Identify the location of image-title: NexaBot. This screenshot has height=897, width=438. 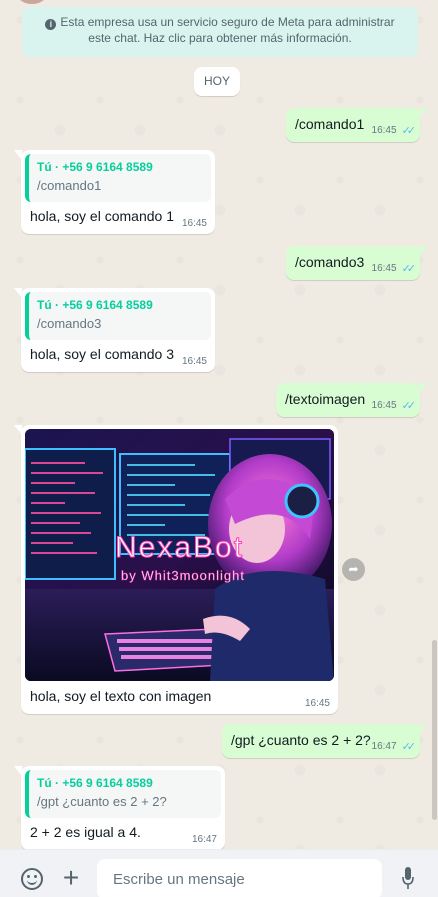
(179, 547).